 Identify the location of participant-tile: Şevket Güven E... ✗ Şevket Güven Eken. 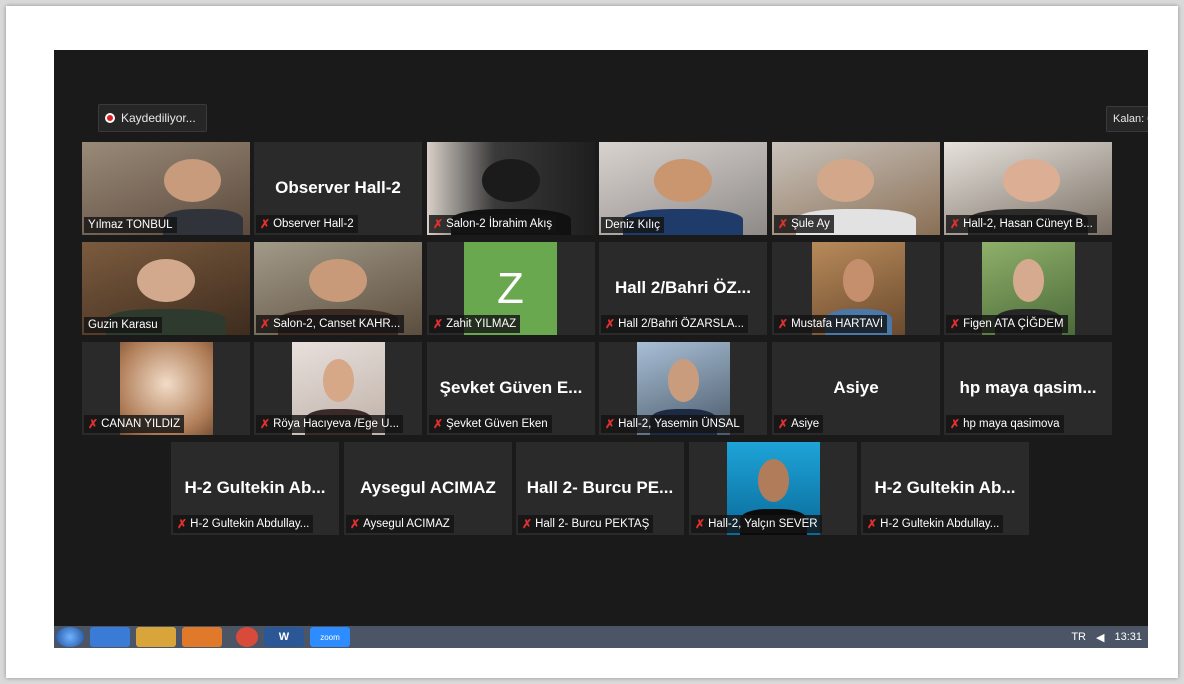
(511, 388).